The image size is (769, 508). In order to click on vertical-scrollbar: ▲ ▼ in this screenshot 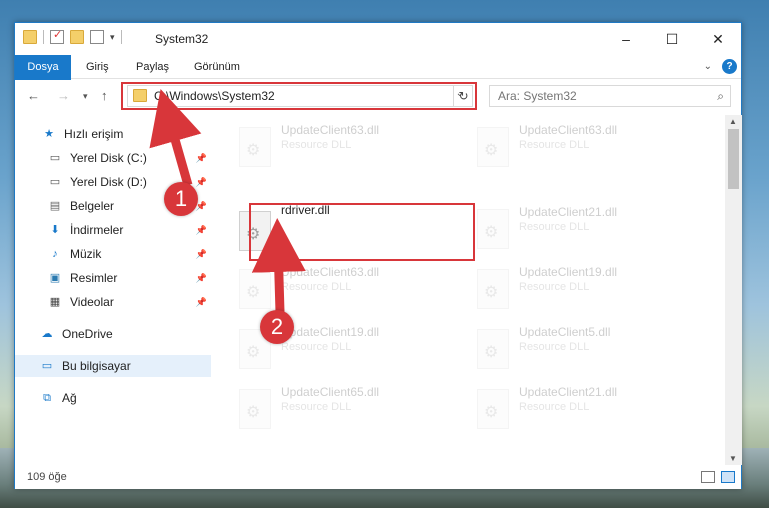, I will do `click(733, 290)`.